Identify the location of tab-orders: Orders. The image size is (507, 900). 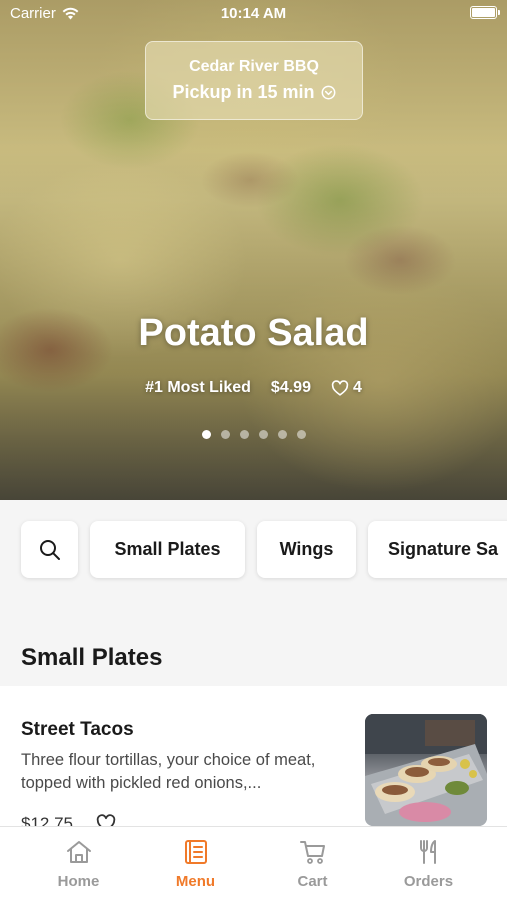
(428, 863).